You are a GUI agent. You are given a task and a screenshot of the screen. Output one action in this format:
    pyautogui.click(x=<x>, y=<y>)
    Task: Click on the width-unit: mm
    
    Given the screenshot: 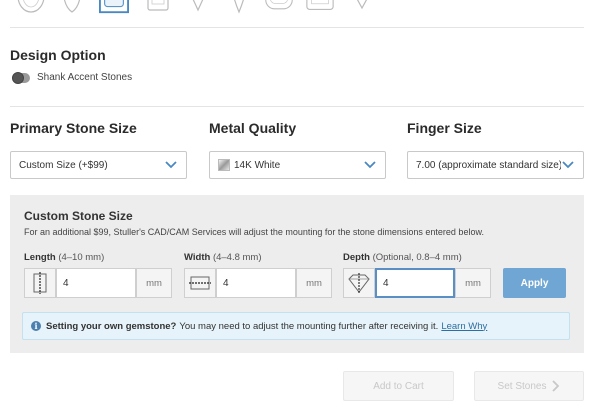 What is the action you would take?
    pyautogui.click(x=314, y=283)
    